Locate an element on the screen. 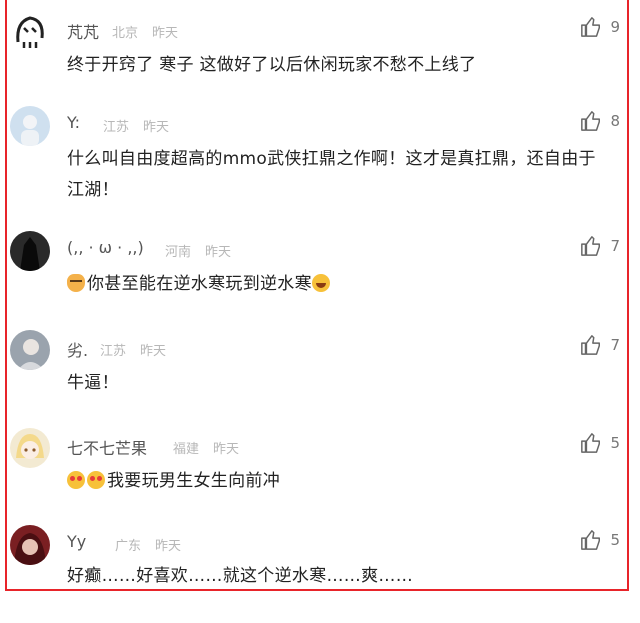 The image size is (640, 623). username: Yy is located at coordinates (76, 541).